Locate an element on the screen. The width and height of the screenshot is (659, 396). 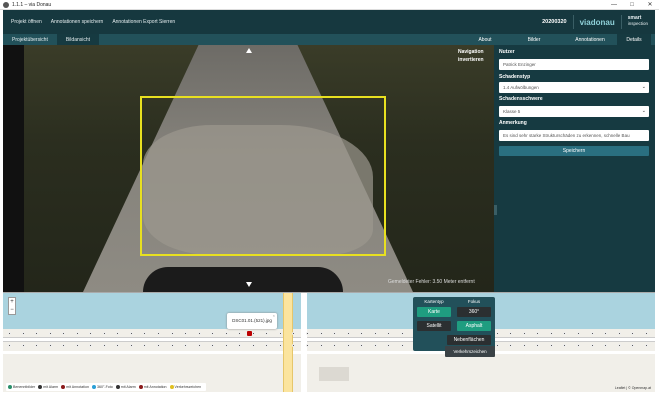
panel-resize-handle is located at coordinates (495, 210).